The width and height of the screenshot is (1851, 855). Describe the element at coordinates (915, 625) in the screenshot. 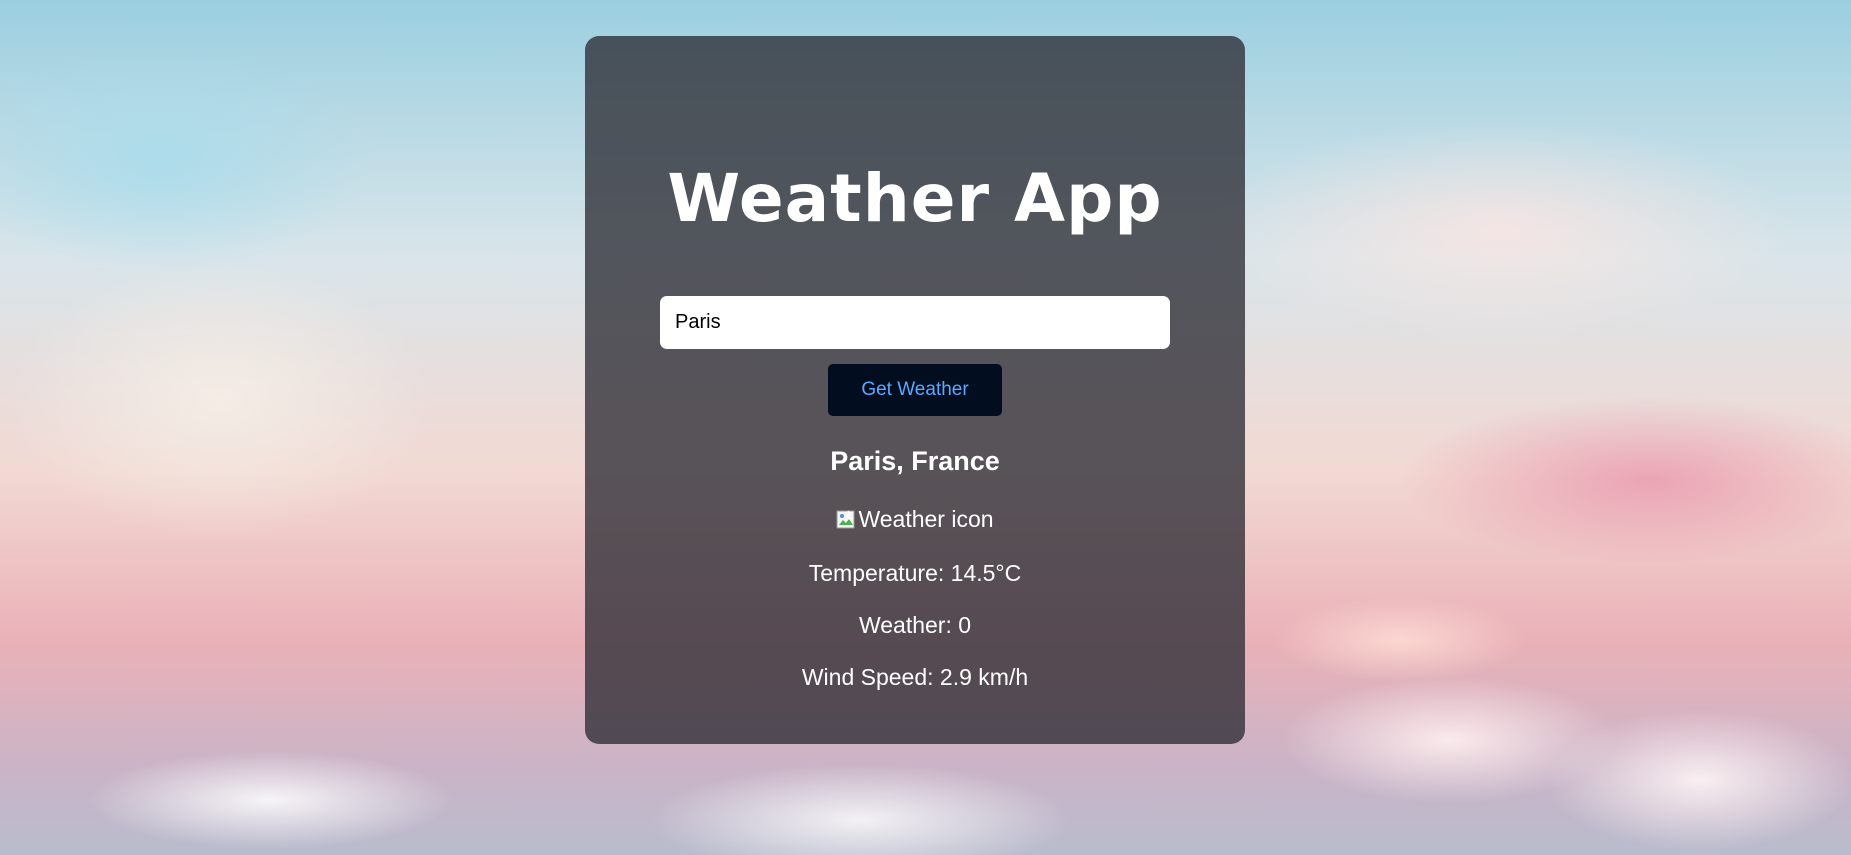

I see `weather-condition-text: Weather: 0` at that location.